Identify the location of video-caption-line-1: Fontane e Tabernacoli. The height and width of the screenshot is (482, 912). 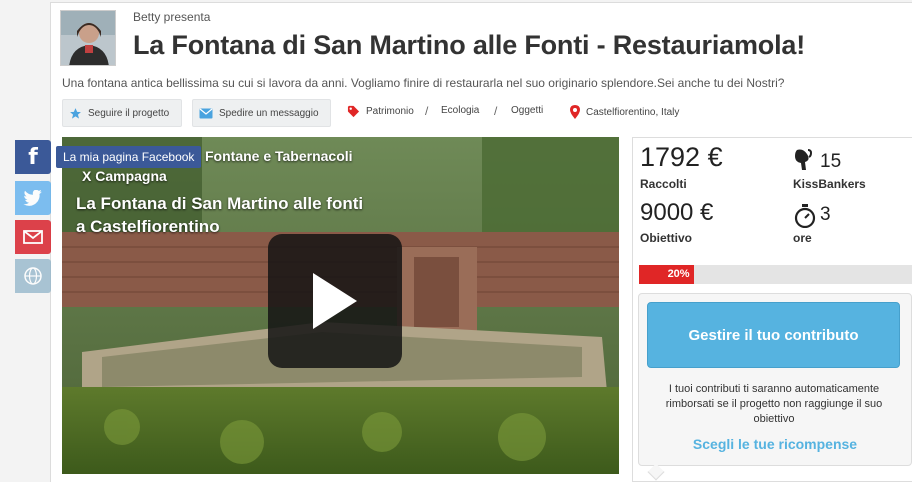
(279, 156).